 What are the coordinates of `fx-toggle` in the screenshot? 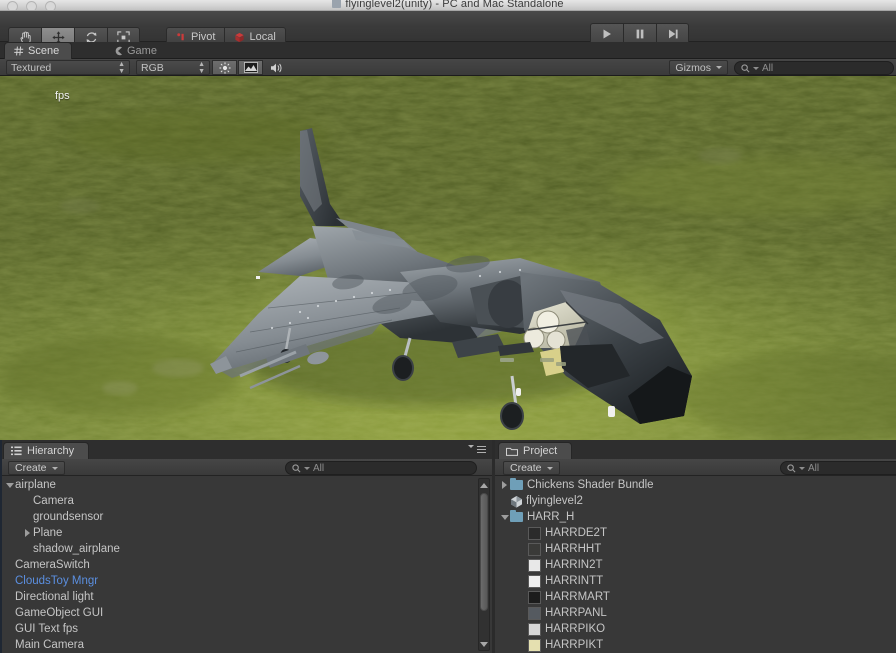 It's located at (250, 67).